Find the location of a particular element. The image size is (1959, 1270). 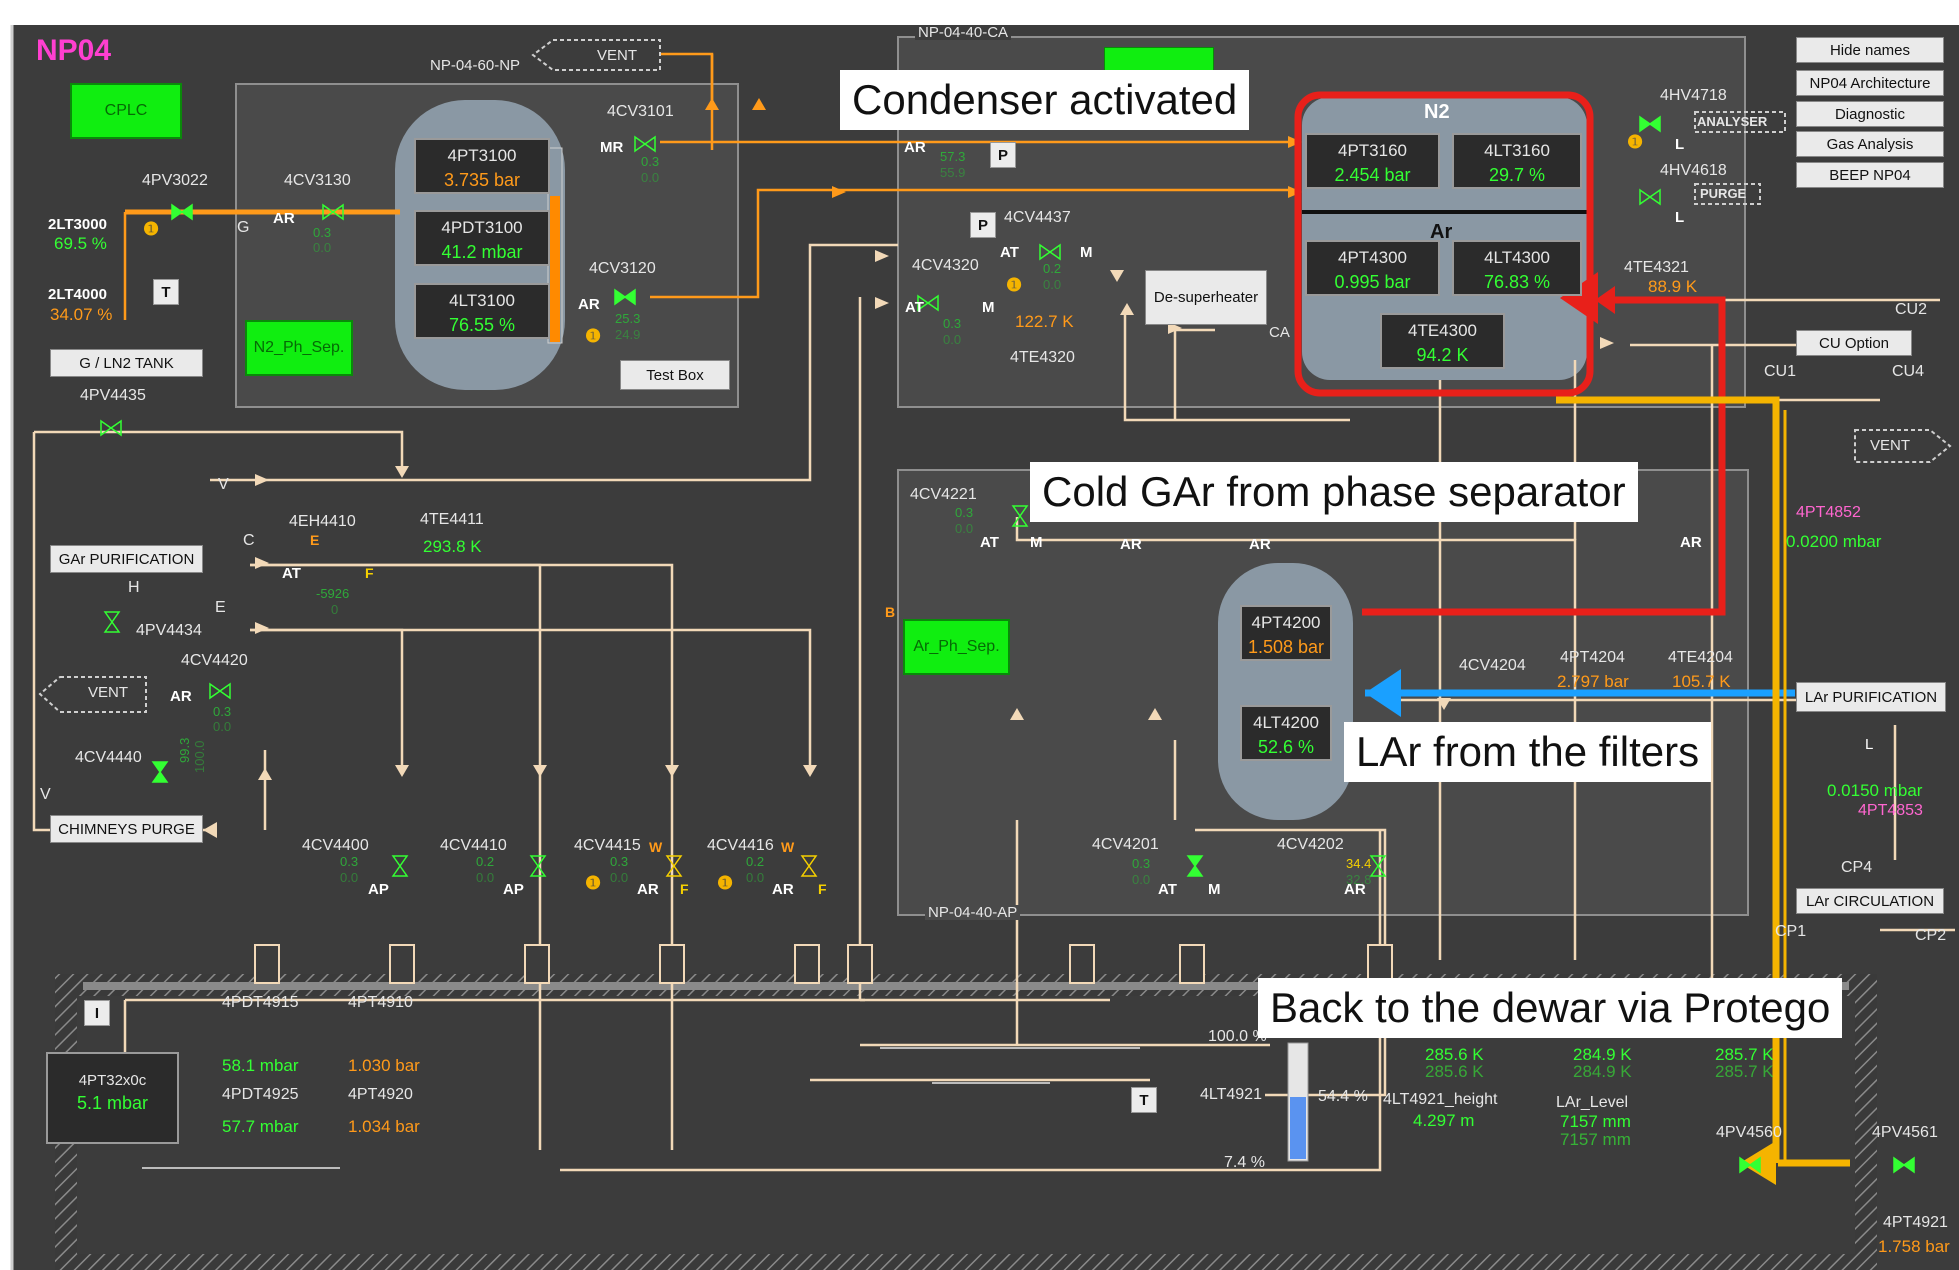

cv3101-label: 4CV3101 is located at coordinates (640, 111).